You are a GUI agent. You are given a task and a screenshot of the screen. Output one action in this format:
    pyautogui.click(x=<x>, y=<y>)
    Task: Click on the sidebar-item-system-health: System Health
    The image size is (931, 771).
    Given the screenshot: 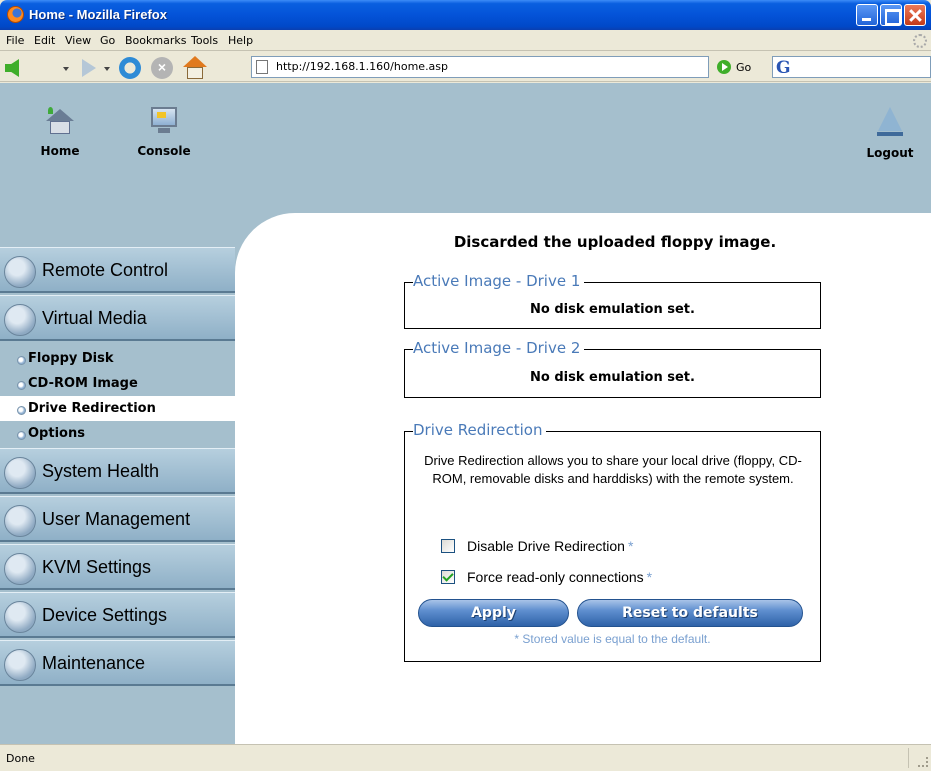 What is the action you would take?
    pyautogui.click(x=117, y=471)
    